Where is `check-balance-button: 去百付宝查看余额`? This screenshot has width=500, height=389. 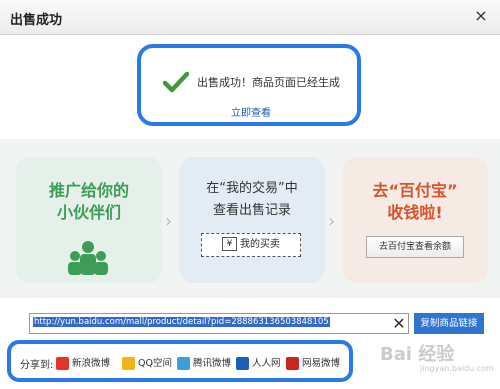 check-balance-button: 去百付宝查看余额 is located at coordinates (415, 247).